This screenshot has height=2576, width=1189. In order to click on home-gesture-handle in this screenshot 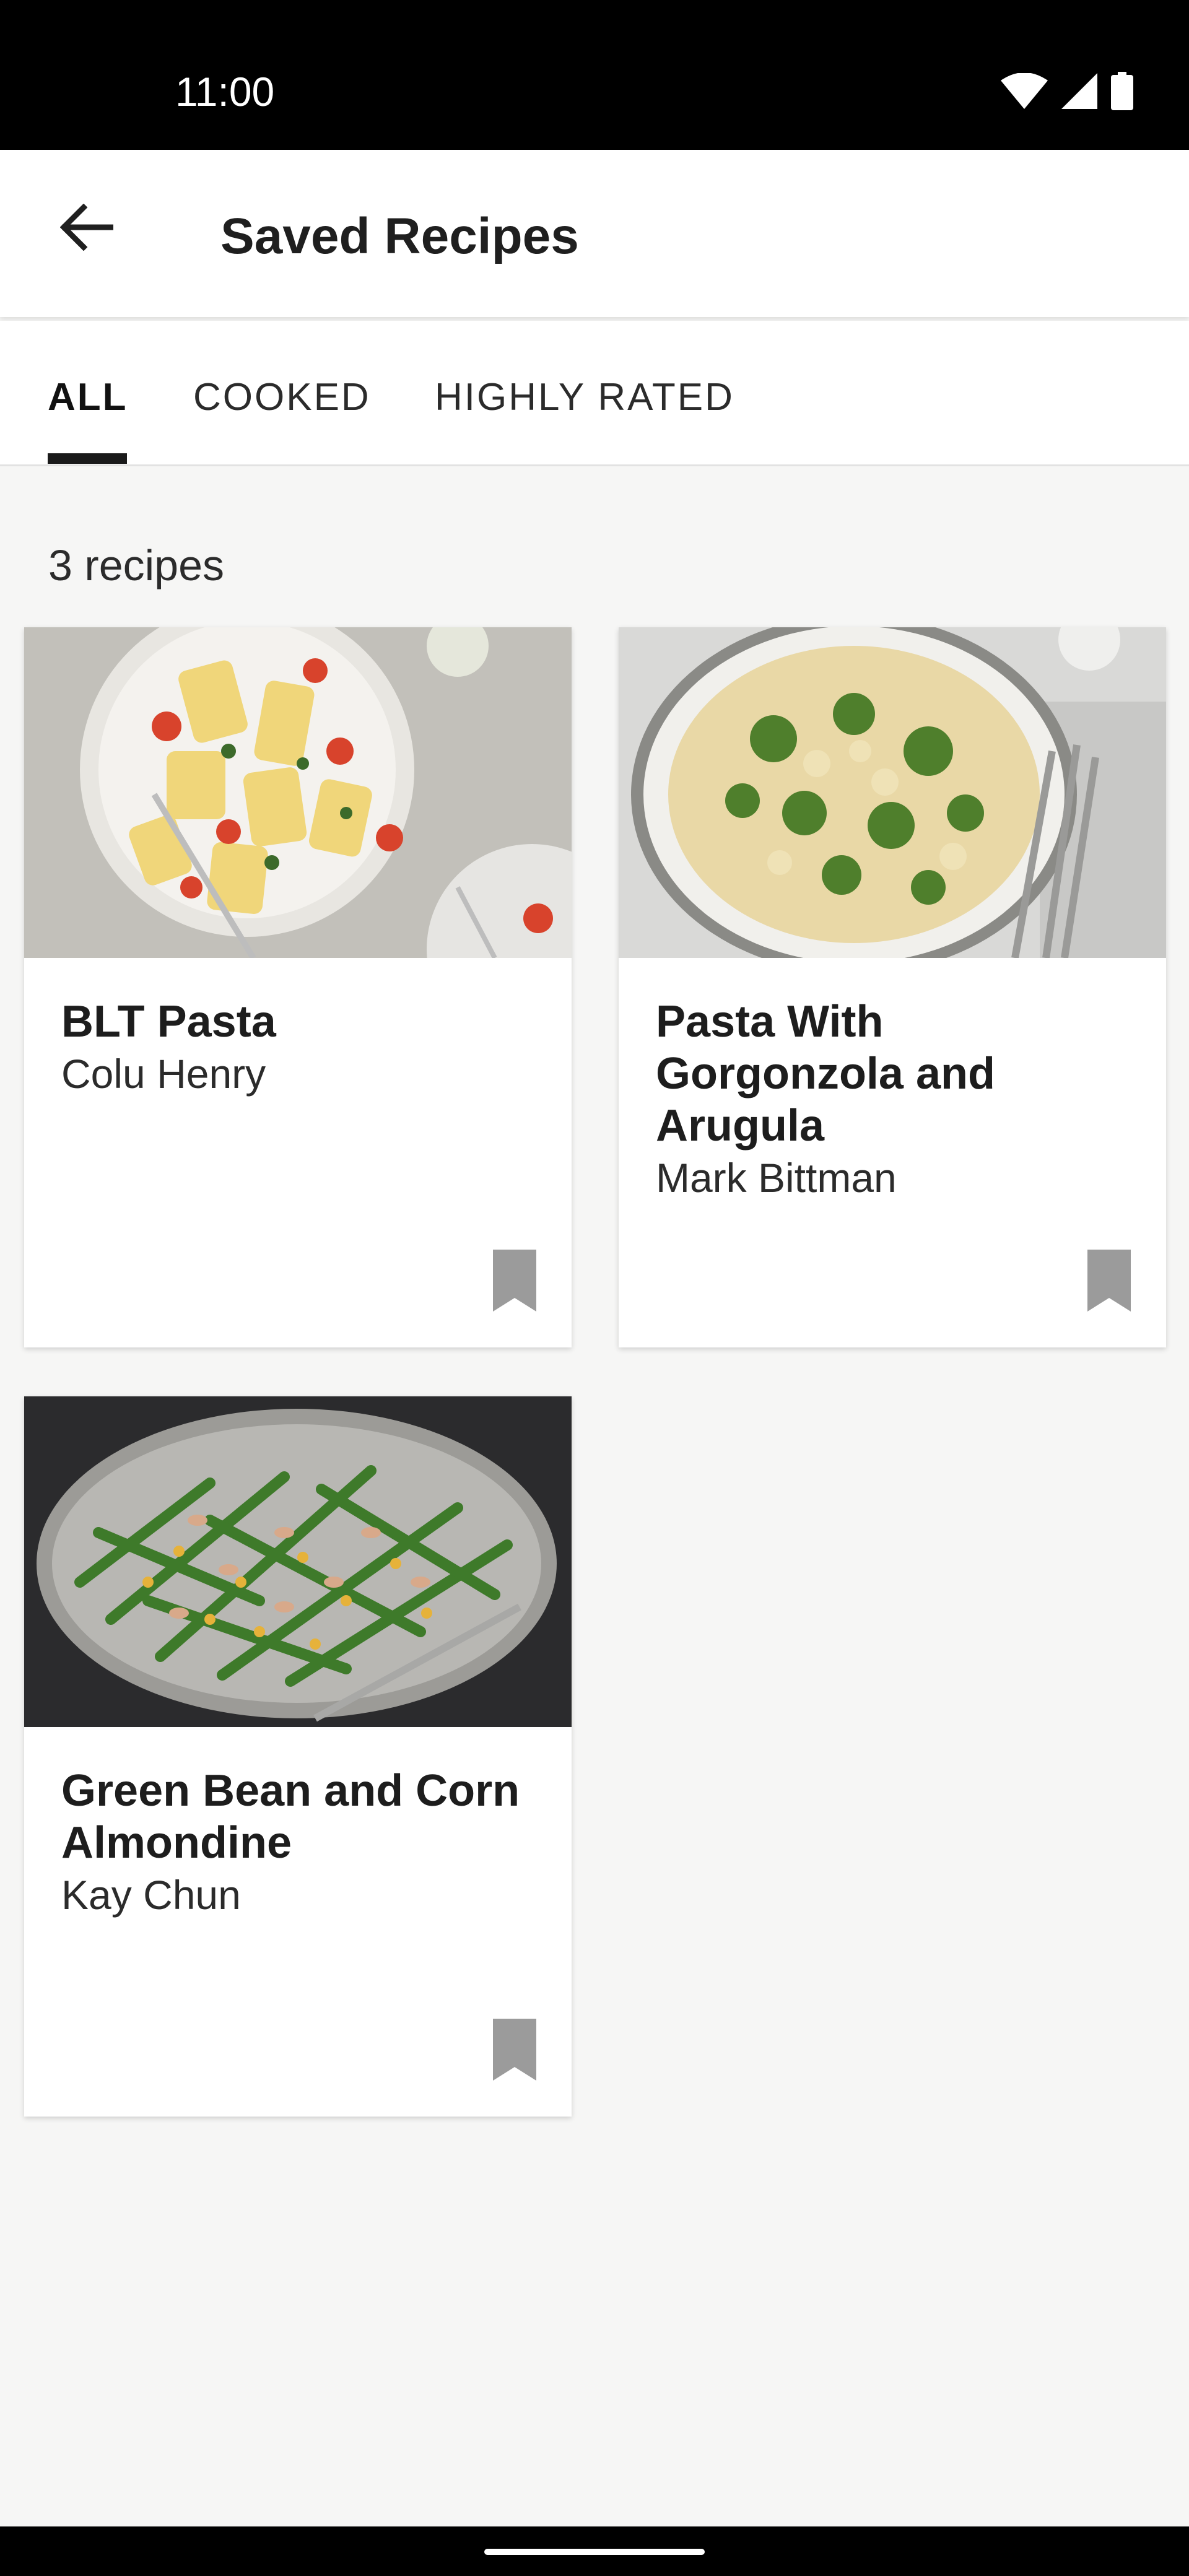, I will do `click(594, 2552)`.